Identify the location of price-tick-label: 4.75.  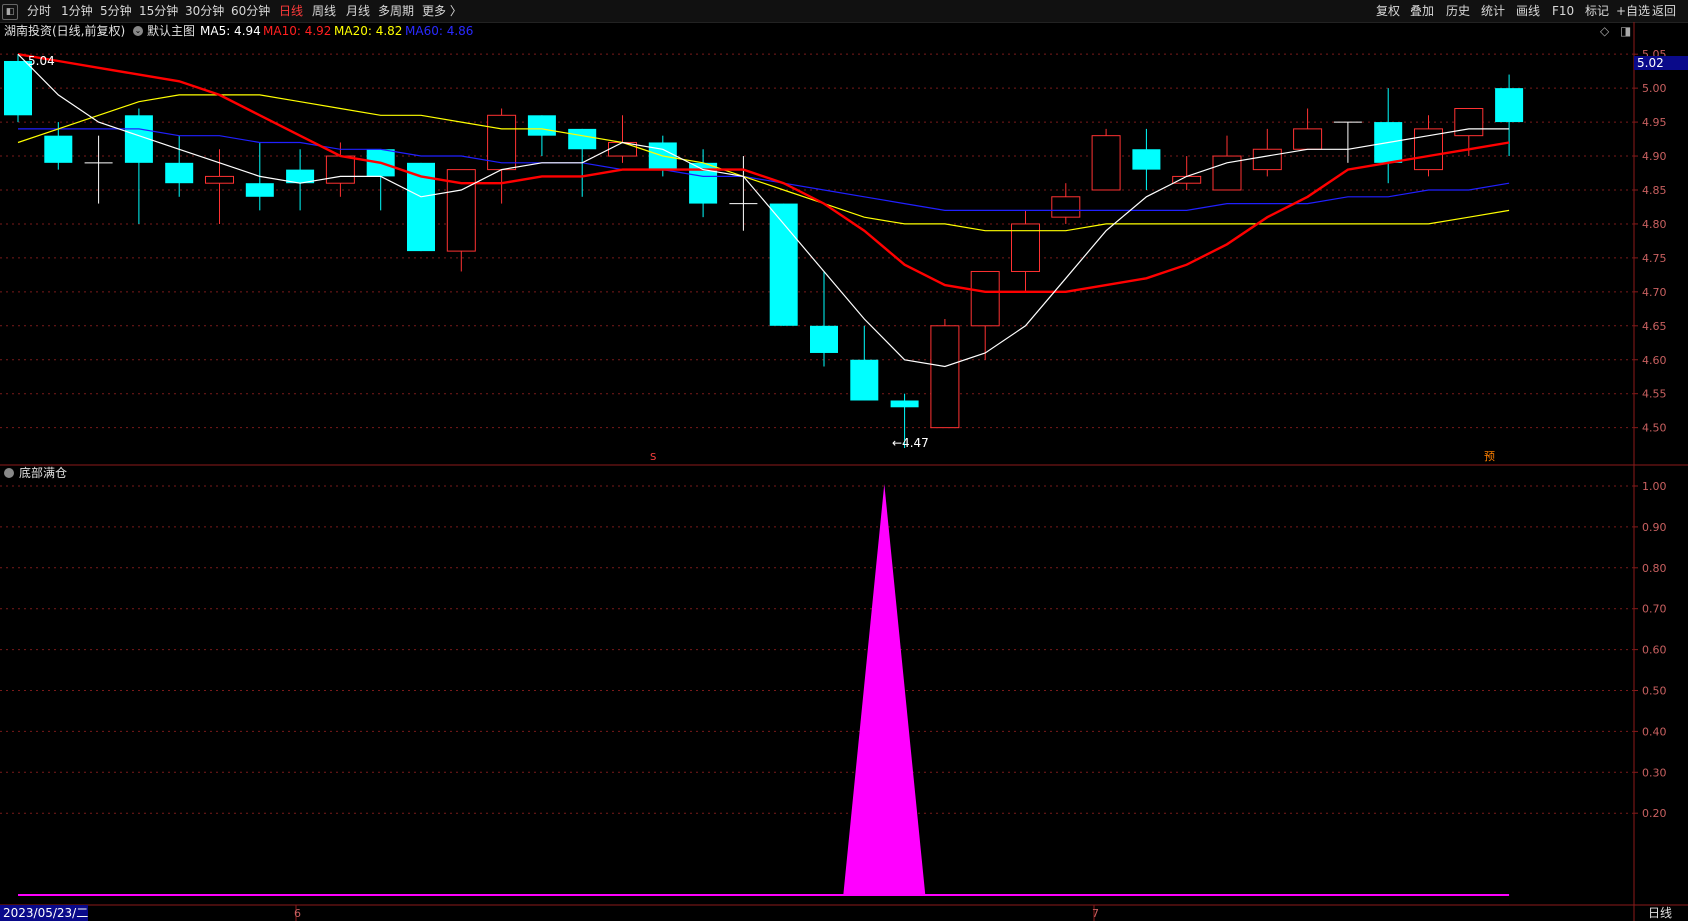
(1654, 258).